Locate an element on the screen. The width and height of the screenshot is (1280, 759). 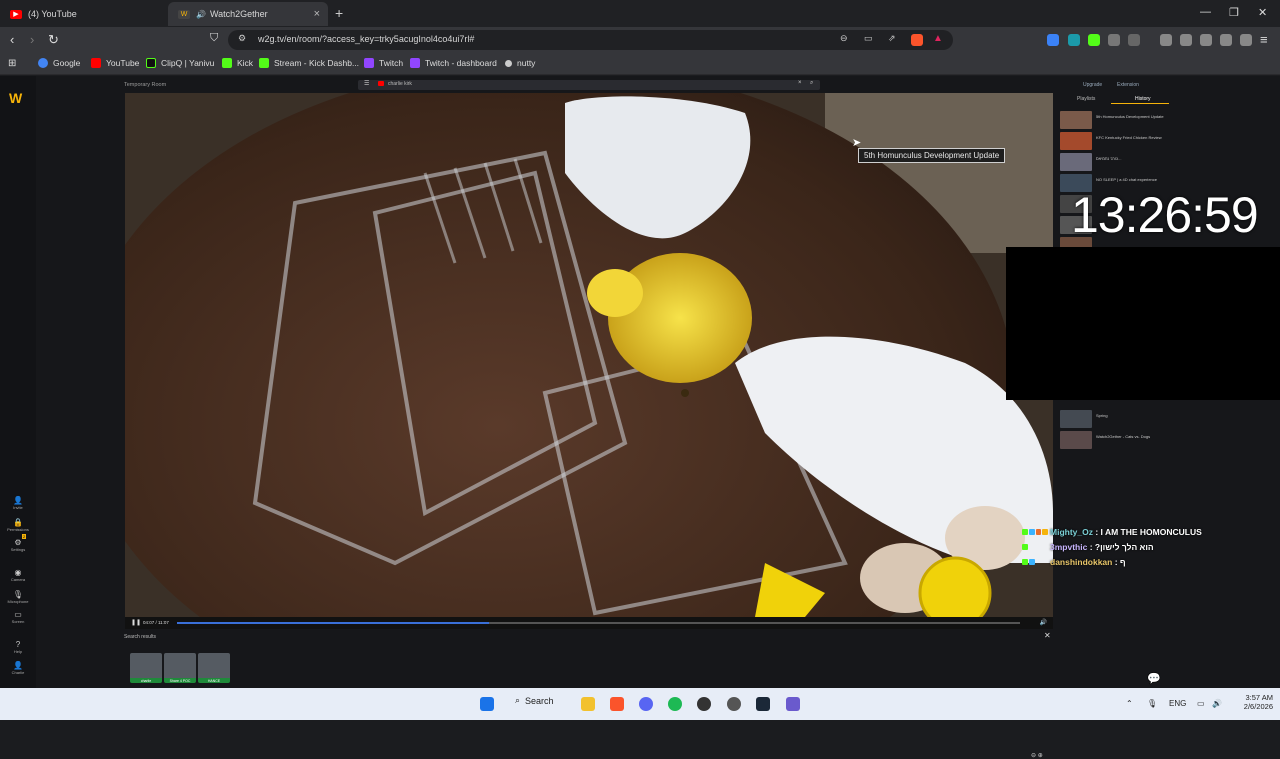
w2g-logo: W is located at coordinates (15, 98).